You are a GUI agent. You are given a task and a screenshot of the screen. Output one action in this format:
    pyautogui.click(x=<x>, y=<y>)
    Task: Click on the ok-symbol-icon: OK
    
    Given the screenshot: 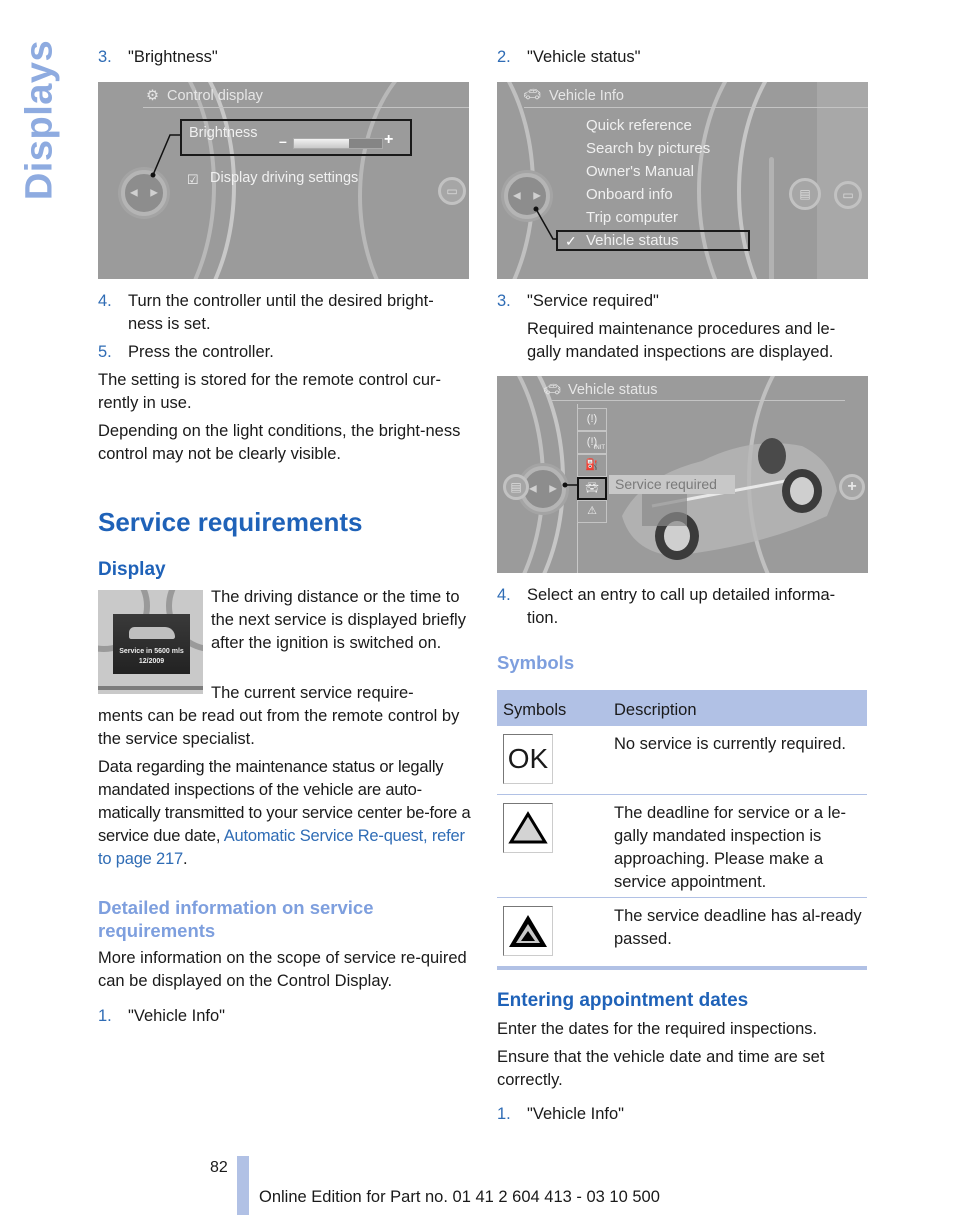 What is the action you would take?
    pyautogui.click(x=528, y=759)
    